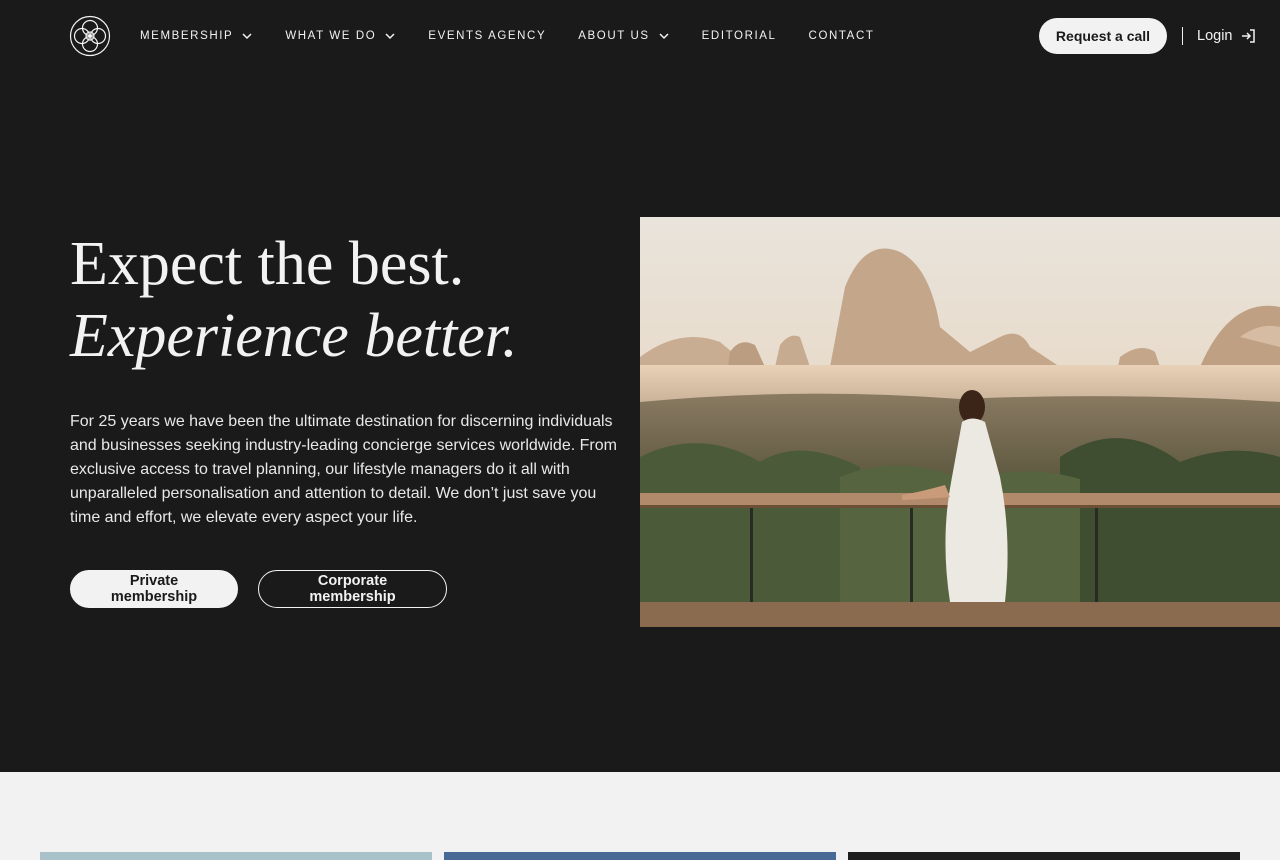 The width and height of the screenshot is (1280, 860). I want to click on nav-item-membership: MEMBERSHIP, so click(196, 36).